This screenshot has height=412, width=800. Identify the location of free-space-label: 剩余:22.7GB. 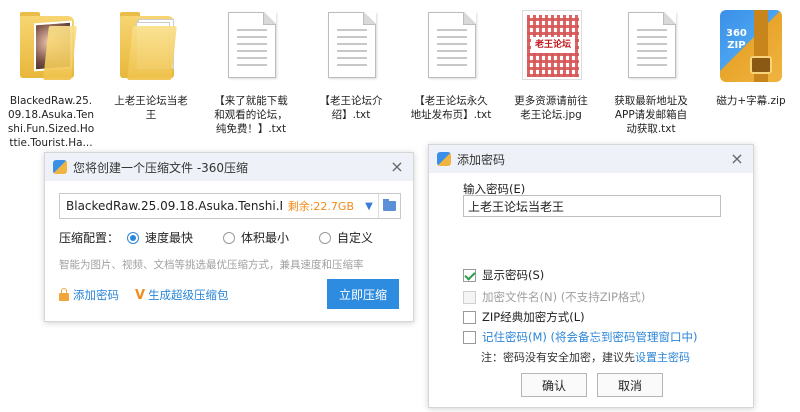
(320, 206).